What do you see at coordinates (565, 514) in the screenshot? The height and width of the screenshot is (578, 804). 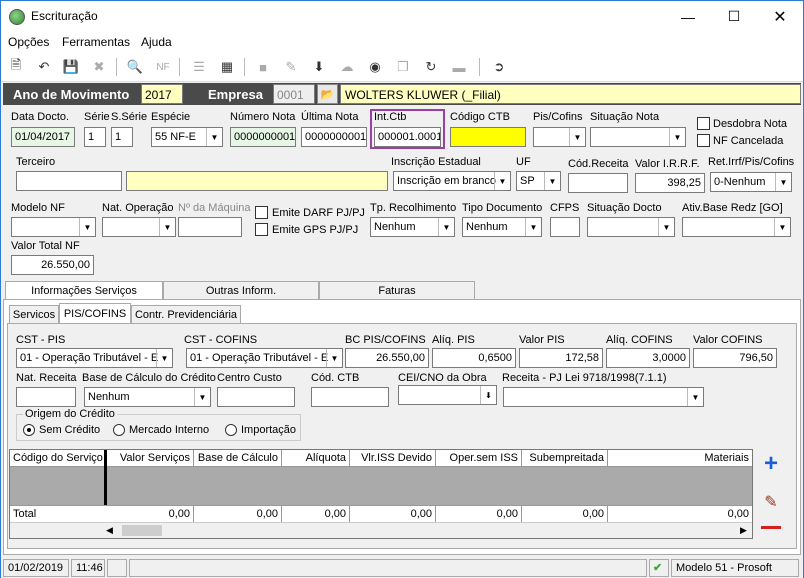 I see `total-subempreitada: 0,00` at bounding box center [565, 514].